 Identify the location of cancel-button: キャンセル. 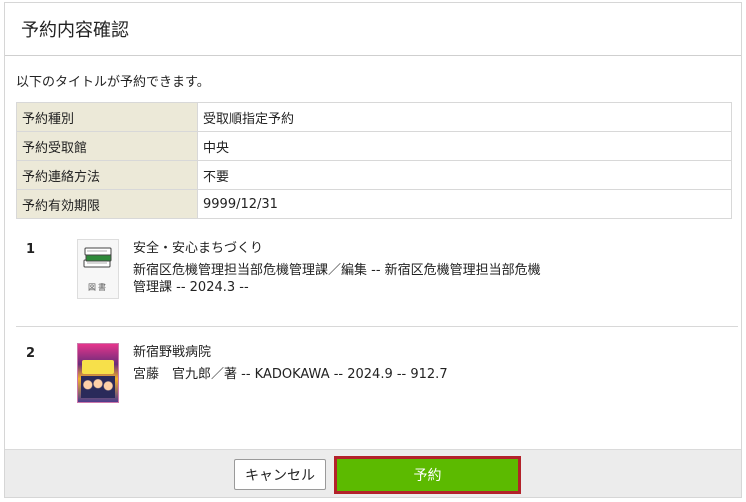
(280, 474).